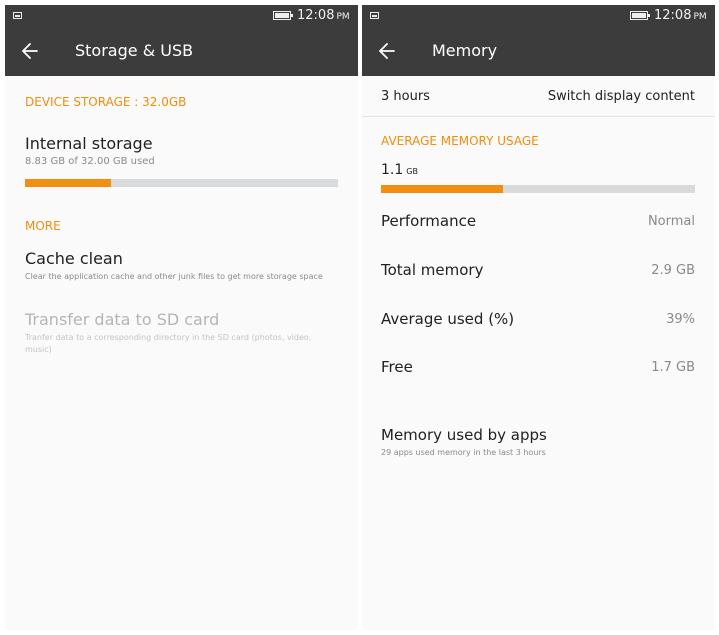  What do you see at coordinates (405, 96) in the screenshot?
I see `duration-selector: 3 hours` at bounding box center [405, 96].